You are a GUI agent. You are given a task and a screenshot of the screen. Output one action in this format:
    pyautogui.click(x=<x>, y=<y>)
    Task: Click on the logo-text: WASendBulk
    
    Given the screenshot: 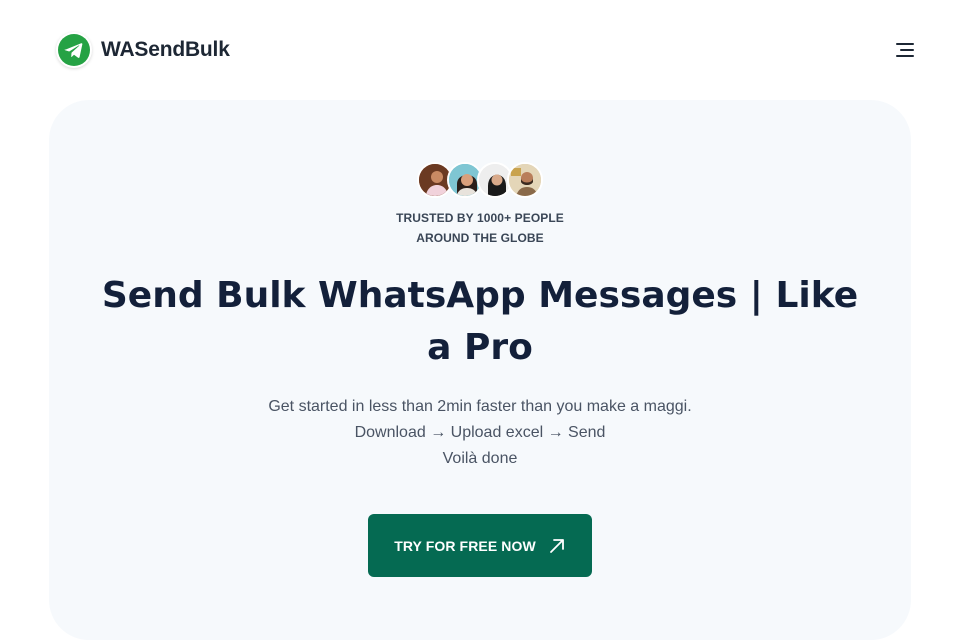 What is the action you would take?
    pyautogui.click(x=165, y=49)
    